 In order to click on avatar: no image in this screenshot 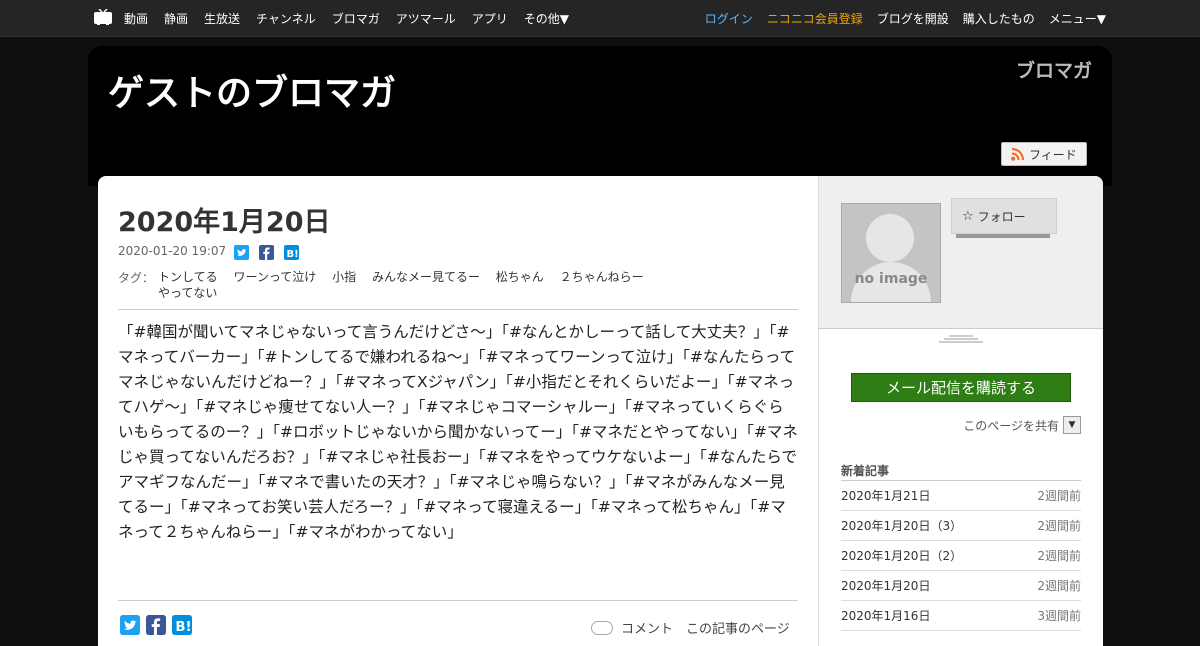, I will do `click(891, 253)`.